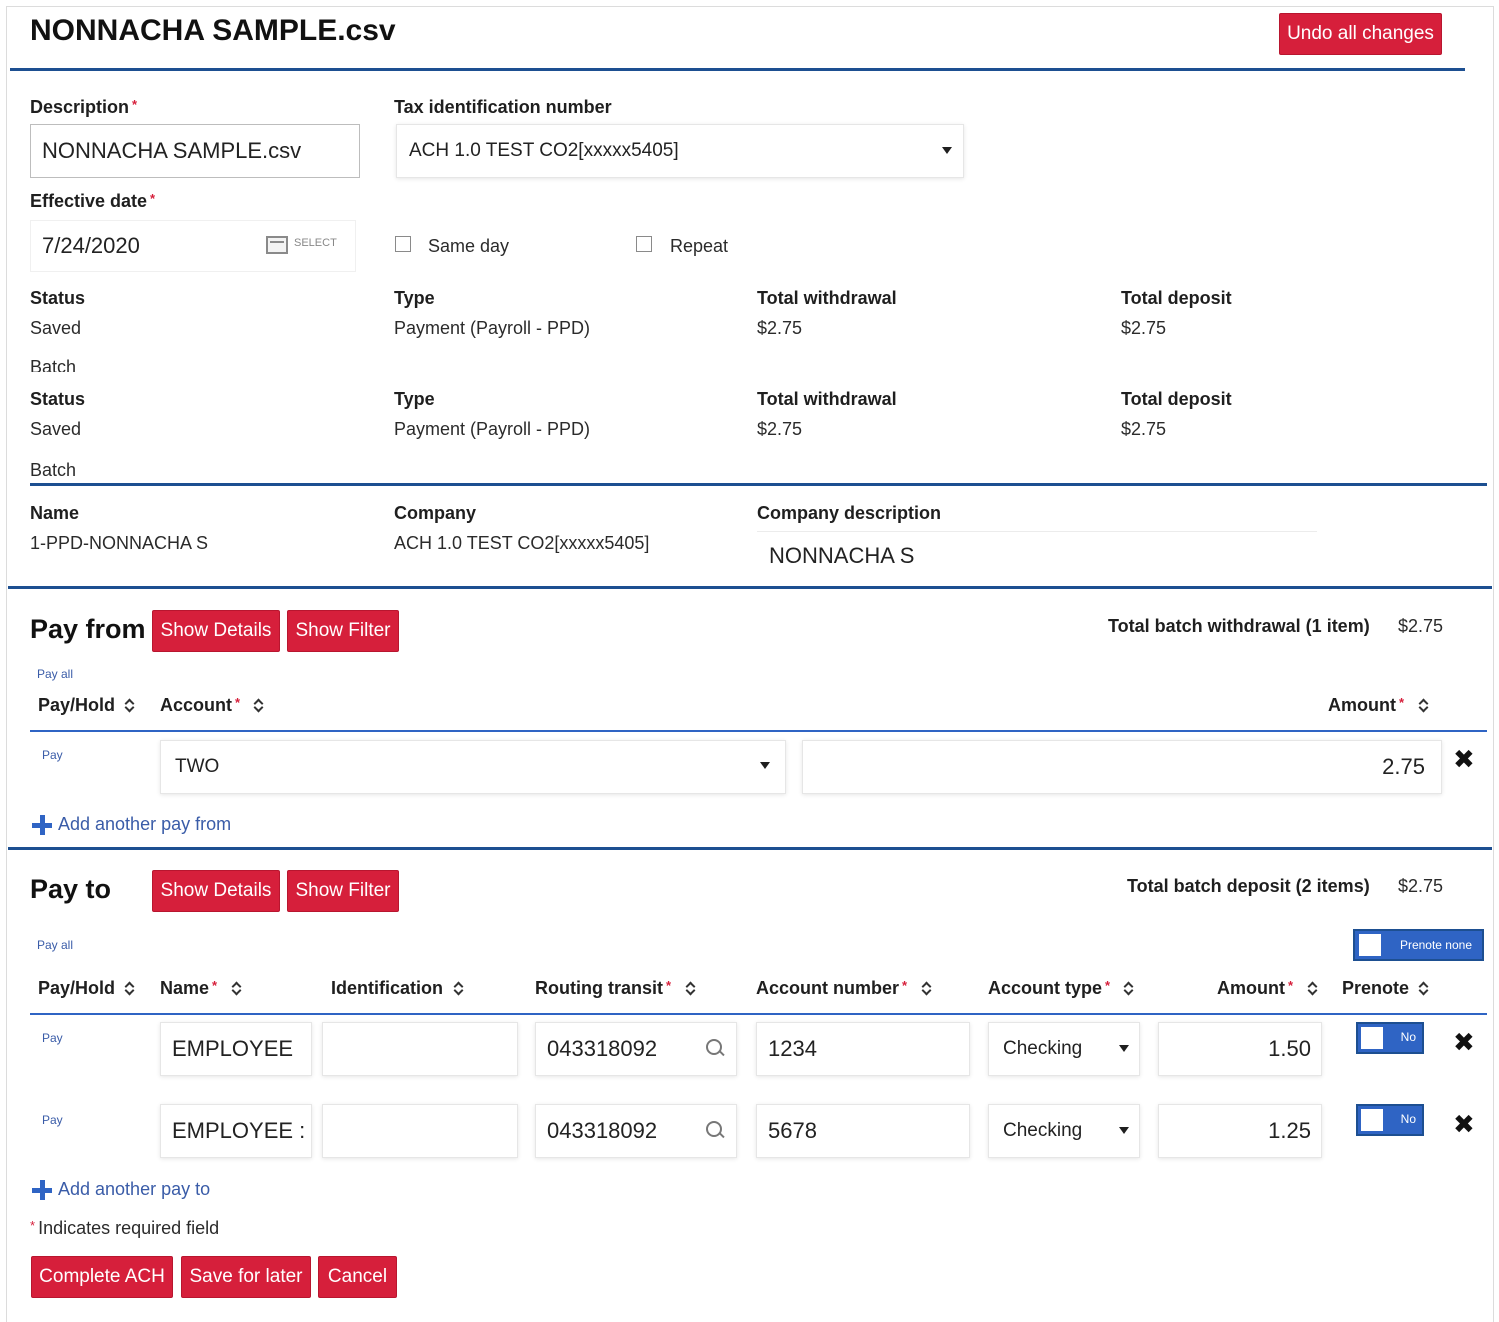 Image resolution: width=1499 pixels, height=1322 pixels. What do you see at coordinates (216, 631) in the screenshot?
I see `pay-from-show-details-button: Show Details` at bounding box center [216, 631].